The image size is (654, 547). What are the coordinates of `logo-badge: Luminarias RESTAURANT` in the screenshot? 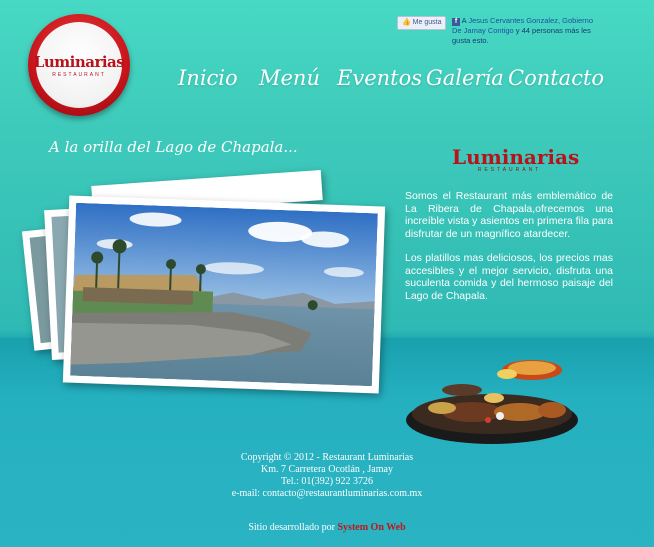 It's located at (79, 65).